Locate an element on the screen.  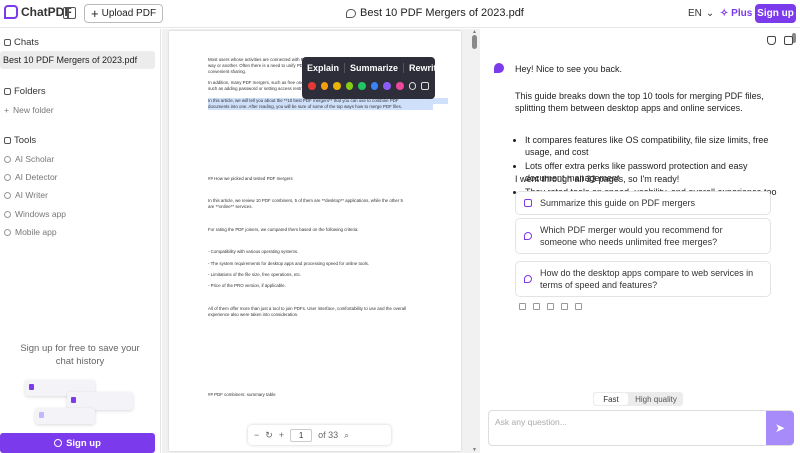
folders-section-title: Folders is located at coordinates (25, 91).